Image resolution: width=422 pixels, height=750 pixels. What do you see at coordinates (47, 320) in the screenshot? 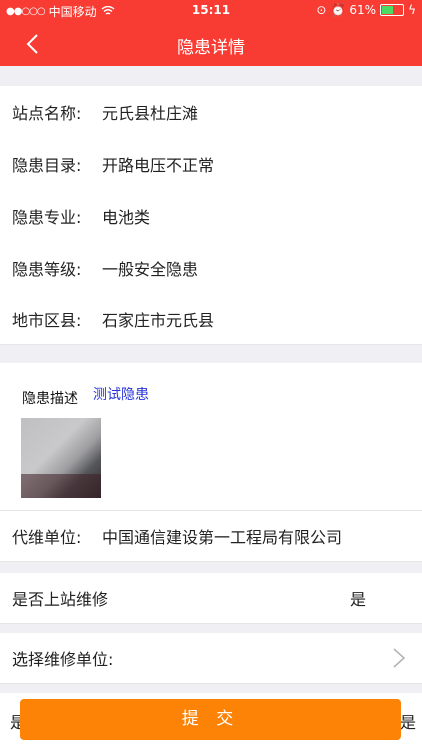
I see `detail-label: 地市区县:` at bounding box center [47, 320].